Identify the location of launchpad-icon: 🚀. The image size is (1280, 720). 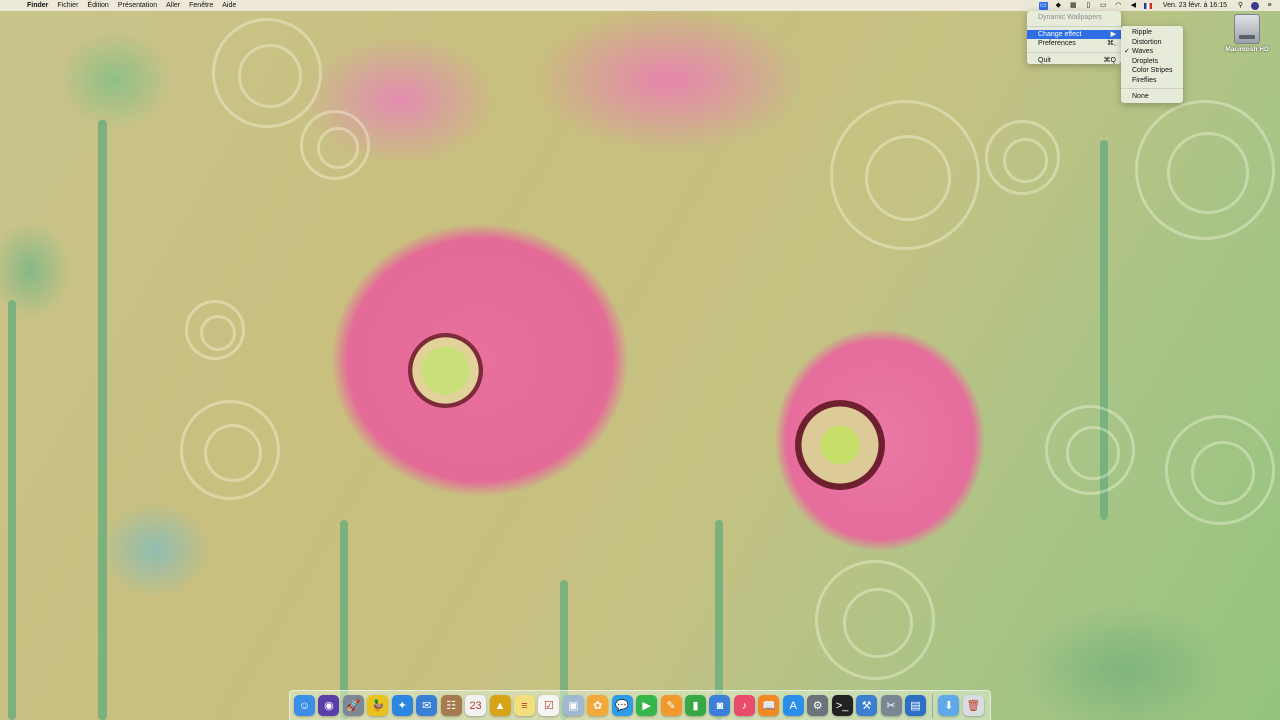
(353, 705).